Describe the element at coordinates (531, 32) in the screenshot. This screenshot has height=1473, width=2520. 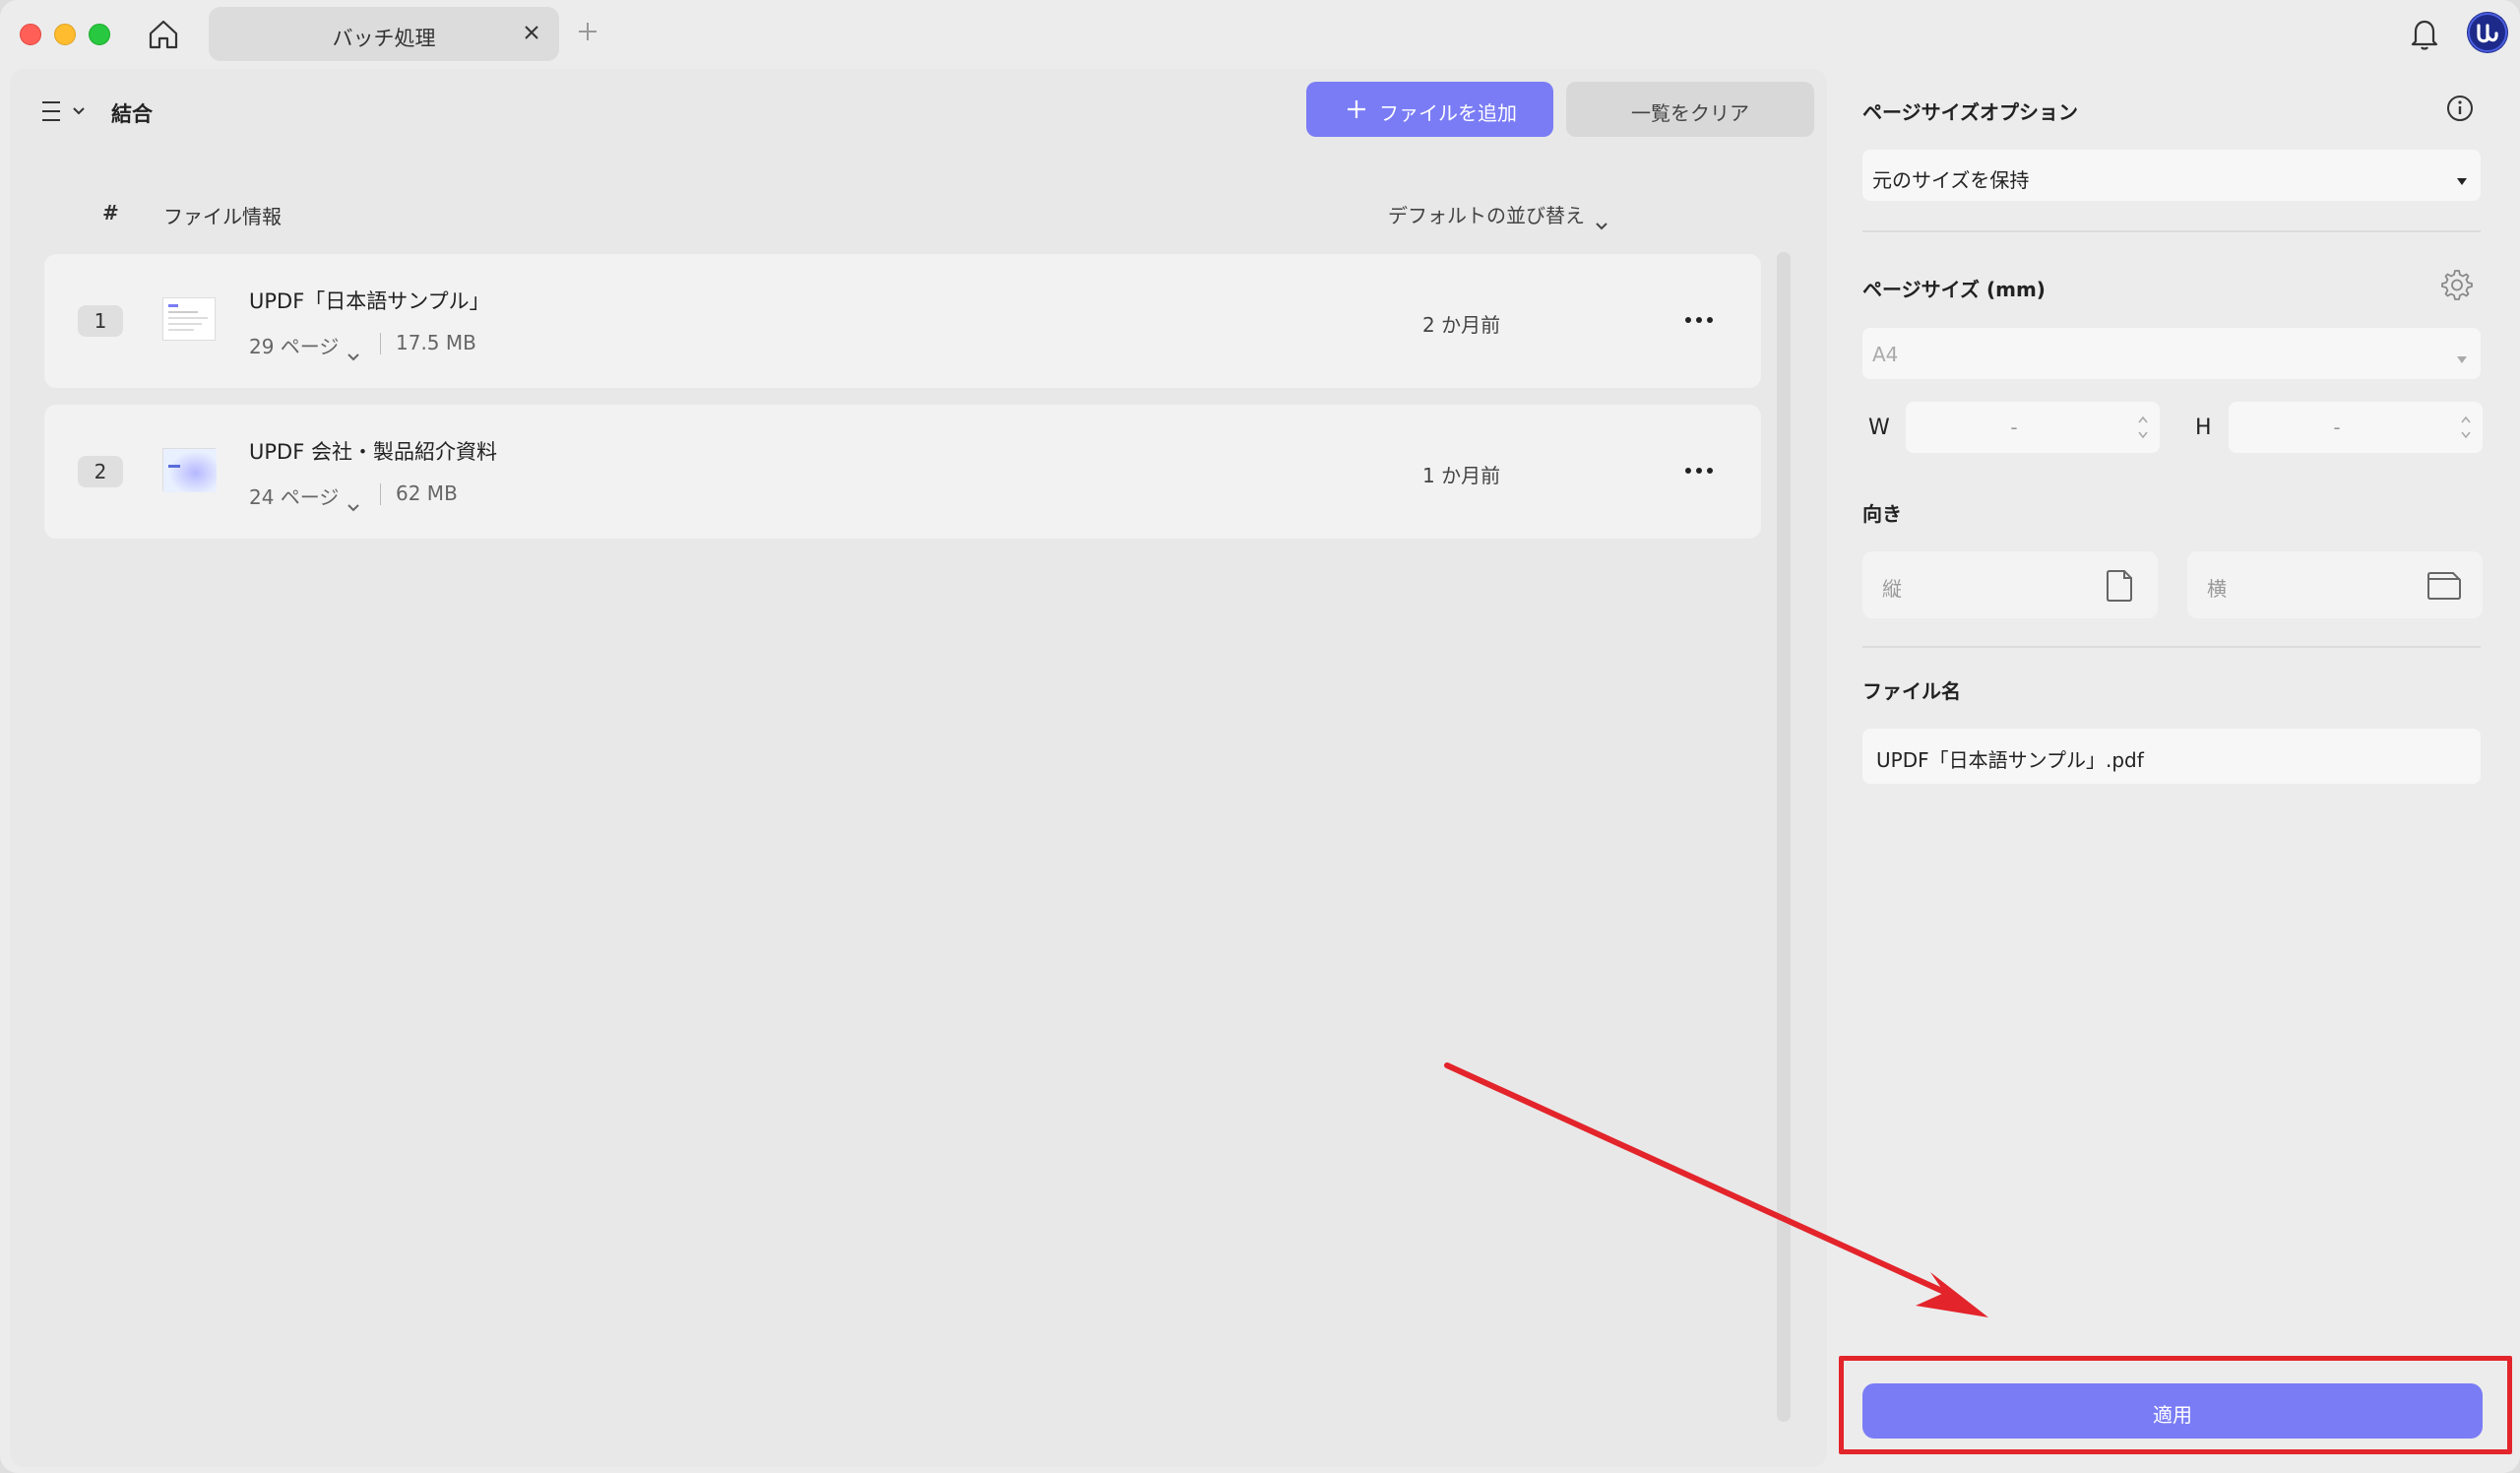
I see `close-tab-icon` at that location.